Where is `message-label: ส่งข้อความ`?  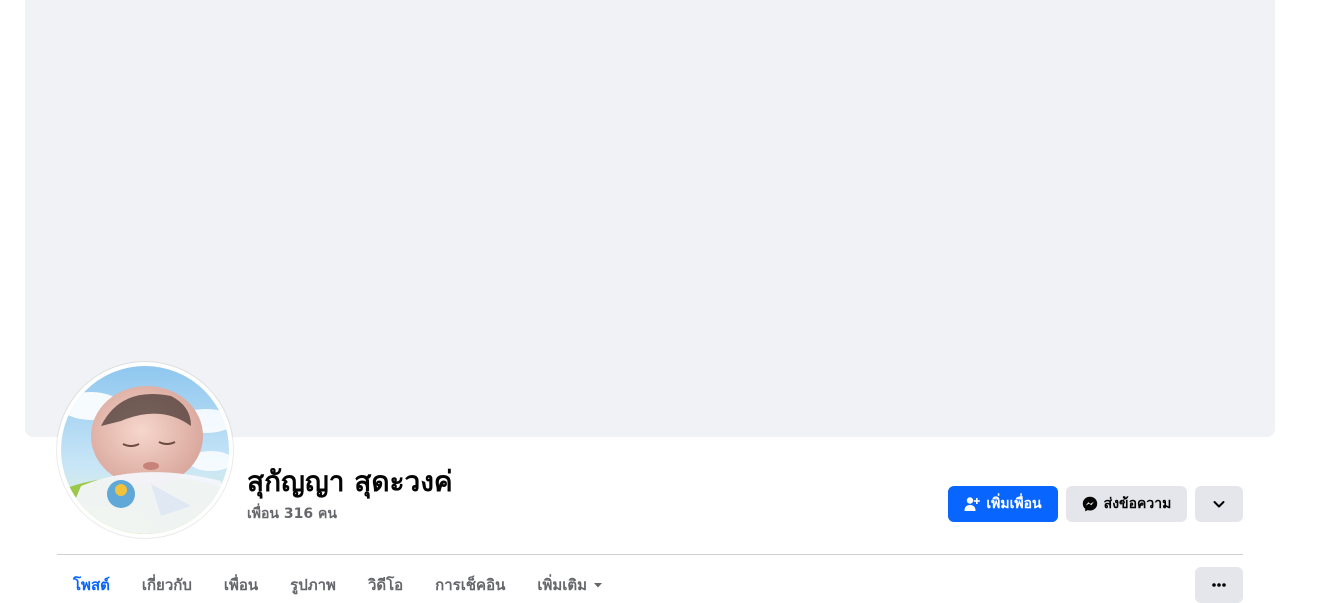 message-label: ส่งข้อความ is located at coordinates (1137, 504).